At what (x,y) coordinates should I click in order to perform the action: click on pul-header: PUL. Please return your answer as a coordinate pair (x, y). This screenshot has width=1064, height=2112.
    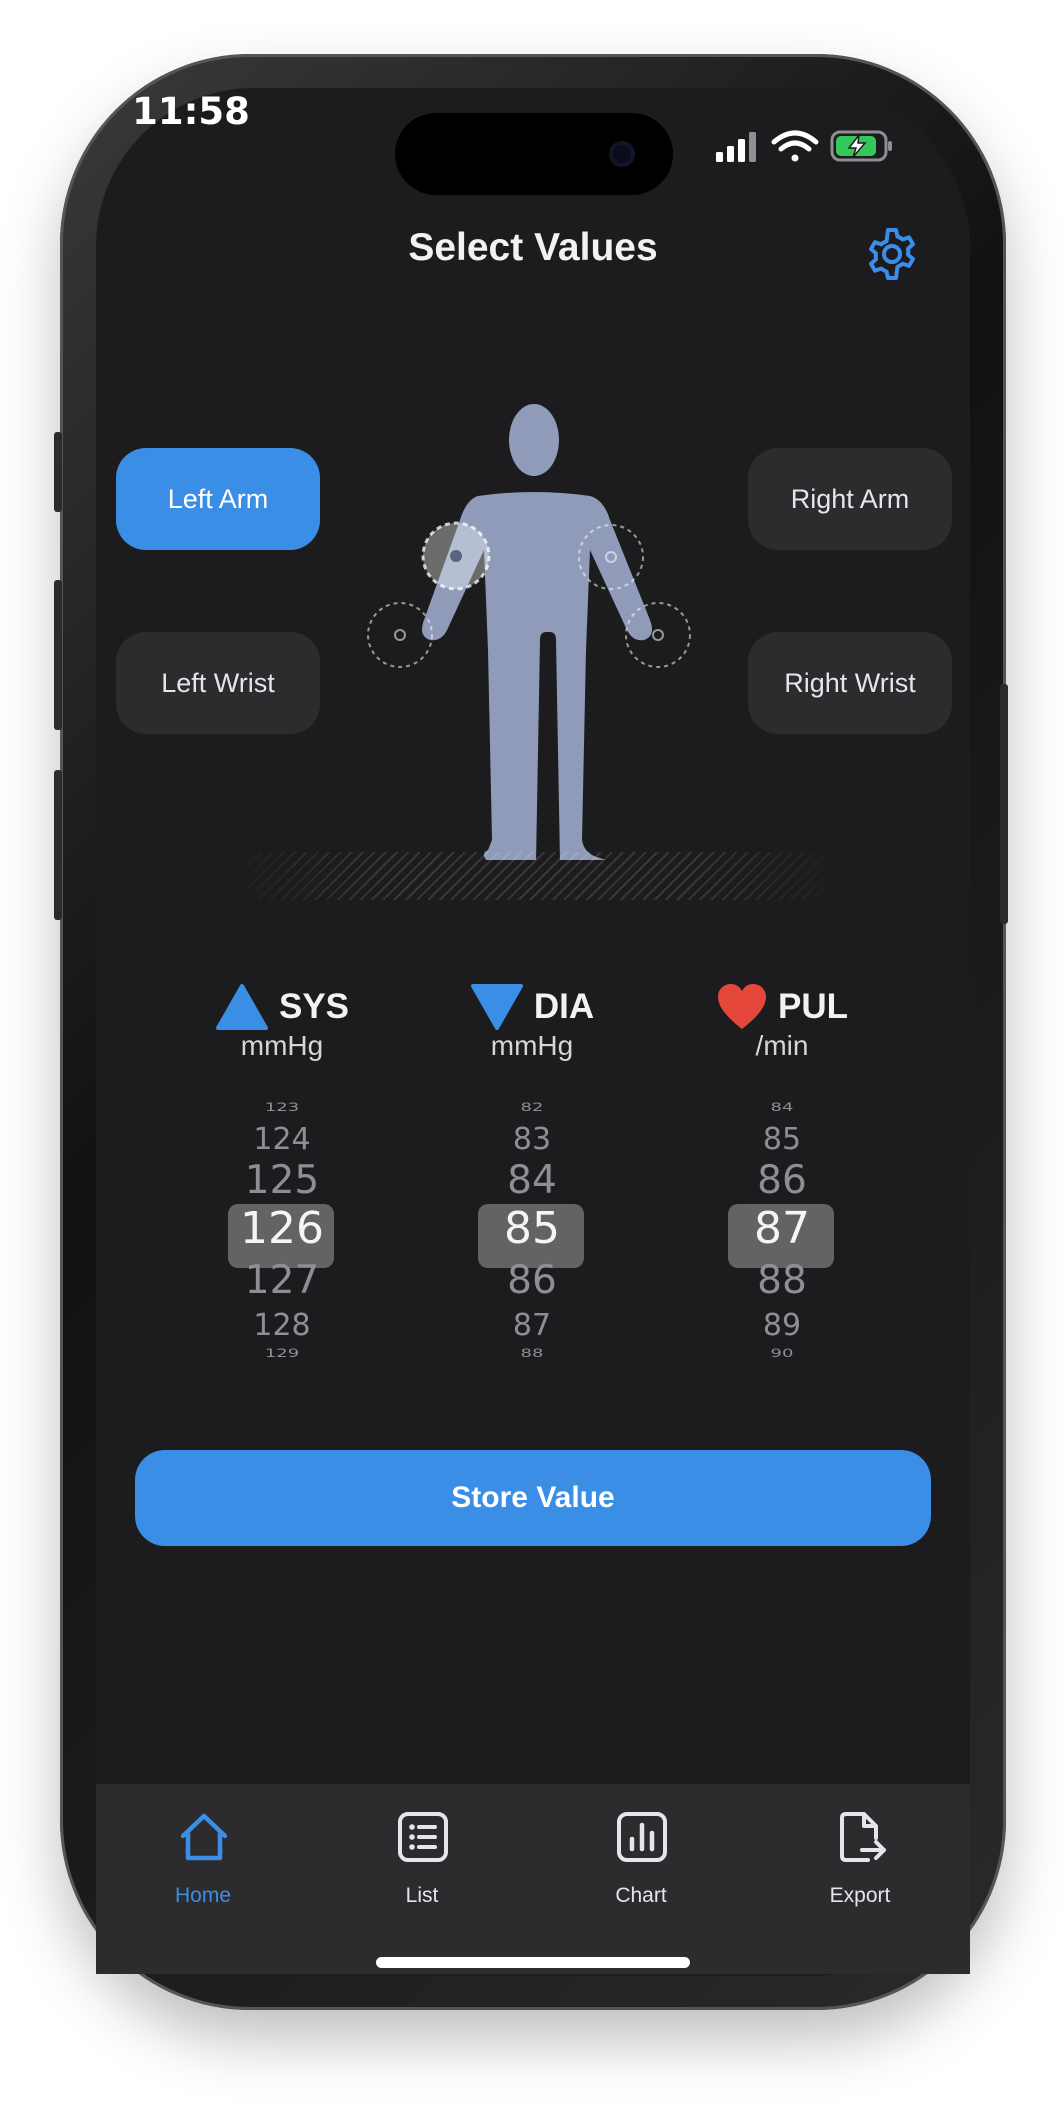
    Looking at the image, I should click on (782, 1007).